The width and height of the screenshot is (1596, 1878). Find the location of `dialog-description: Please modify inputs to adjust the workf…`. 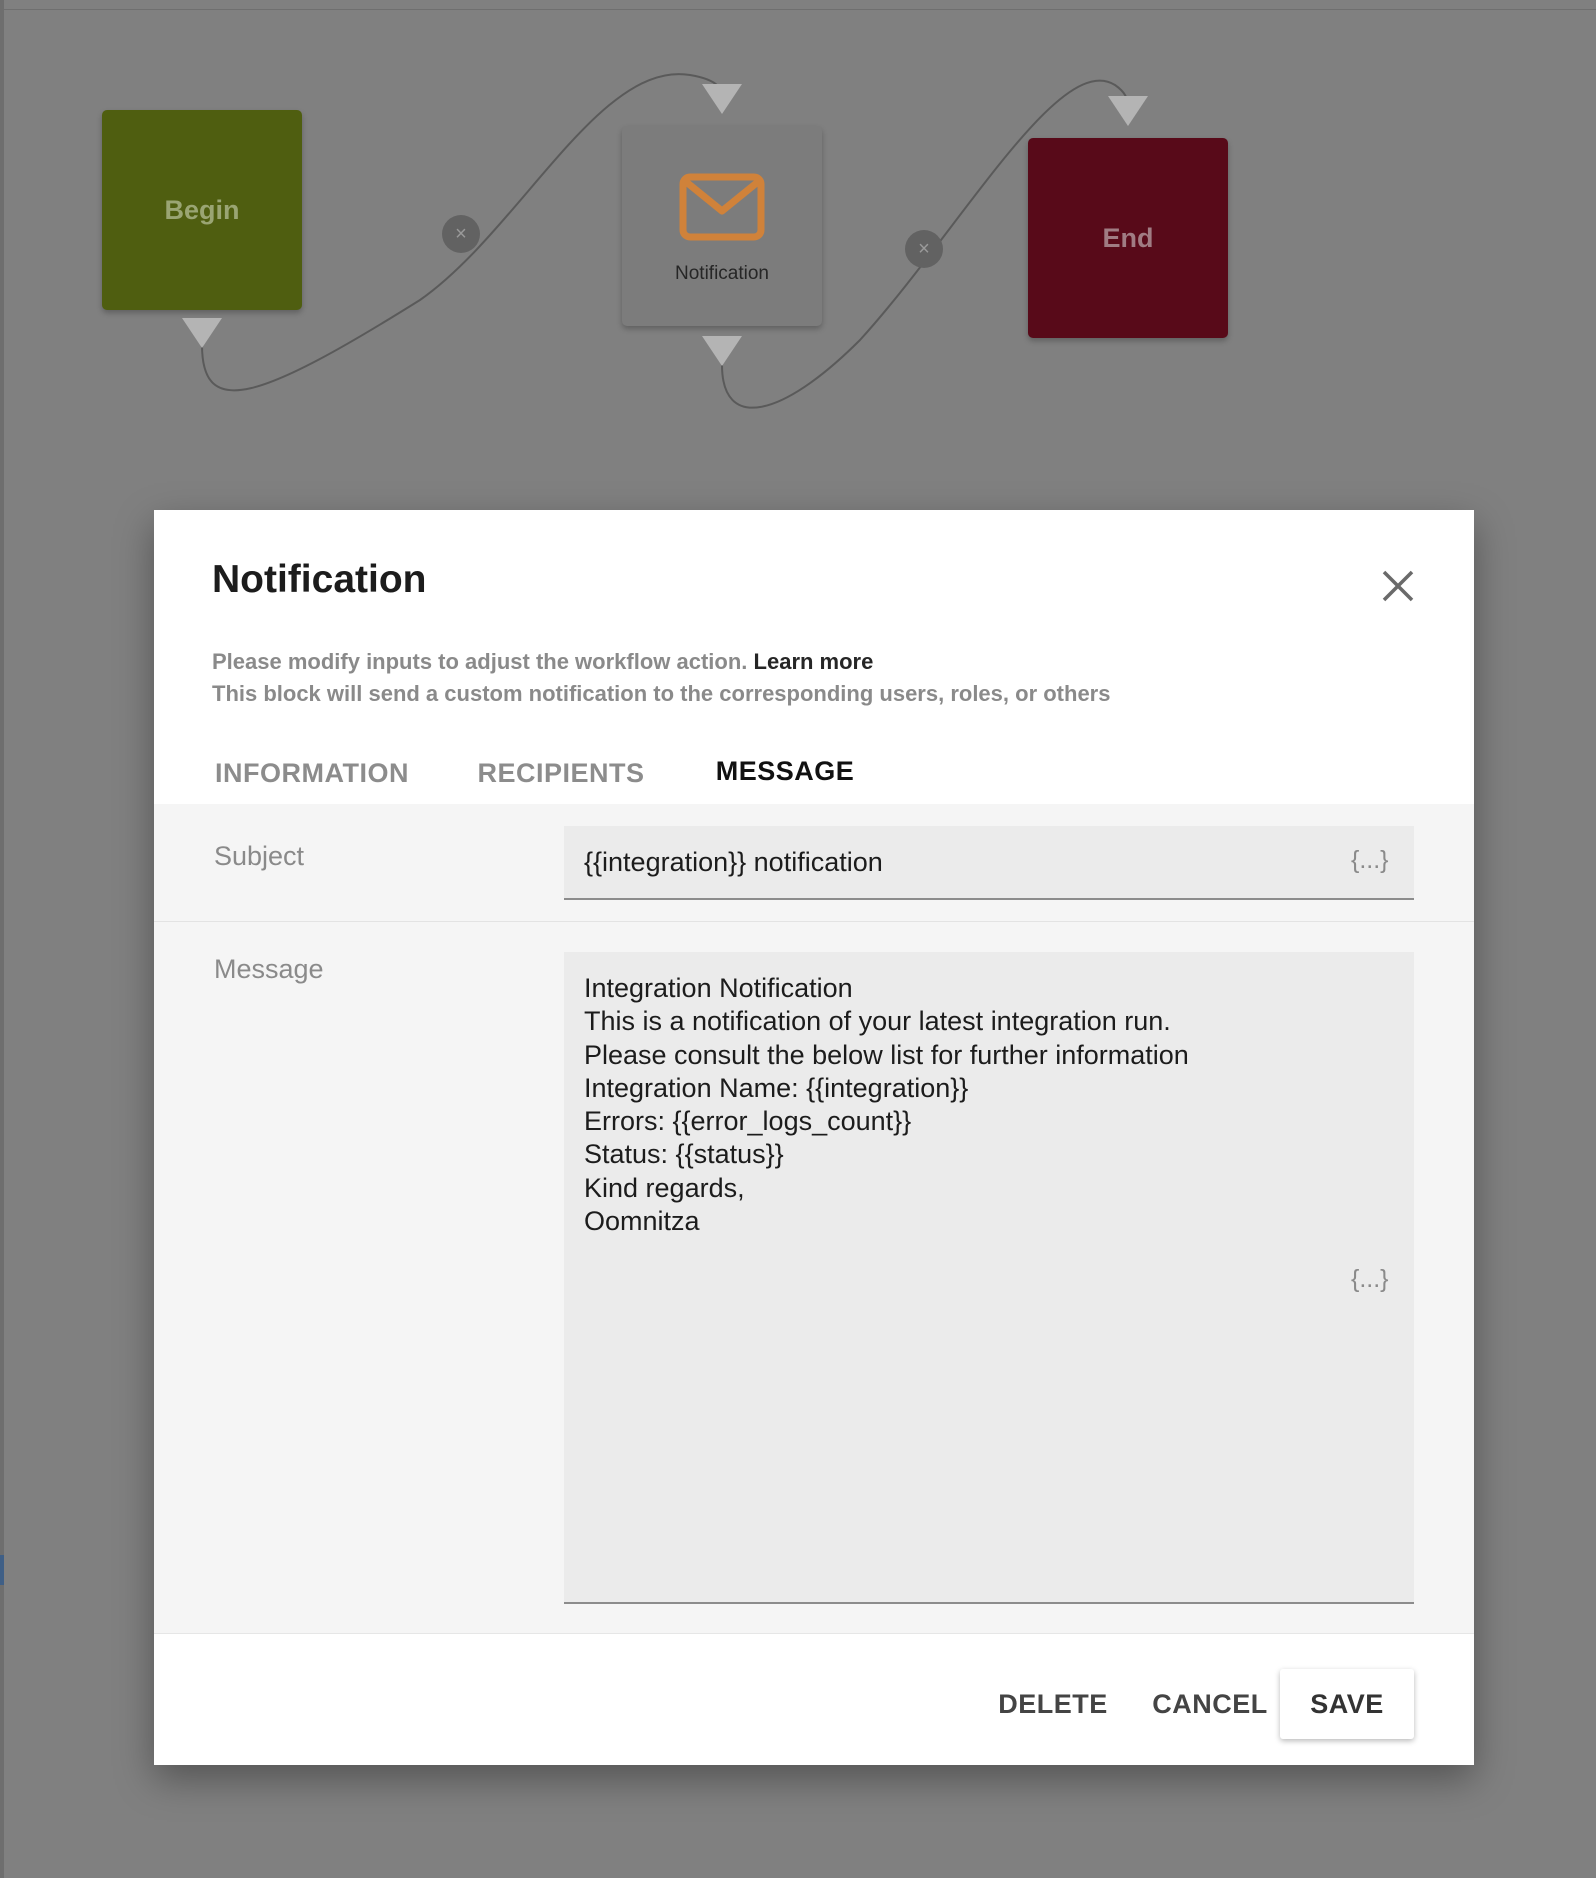

dialog-description: Please modify inputs to adjust the workf… is located at coordinates (661, 678).